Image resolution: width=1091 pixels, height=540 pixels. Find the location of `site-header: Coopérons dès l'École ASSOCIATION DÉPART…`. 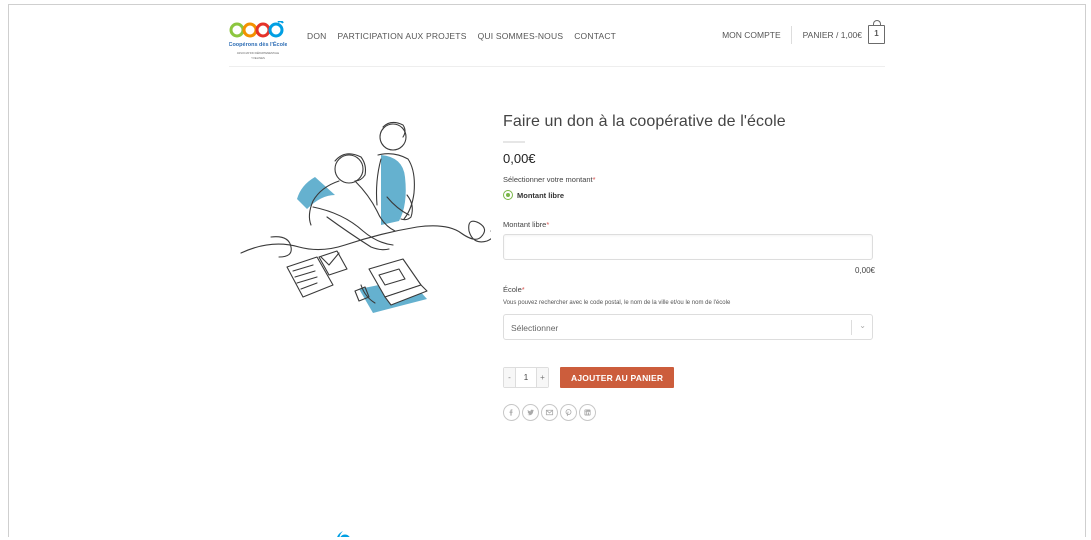

site-header: Coopérons dès l'École ASSOCIATION DÉPART… is located at coordinates (557, 43).